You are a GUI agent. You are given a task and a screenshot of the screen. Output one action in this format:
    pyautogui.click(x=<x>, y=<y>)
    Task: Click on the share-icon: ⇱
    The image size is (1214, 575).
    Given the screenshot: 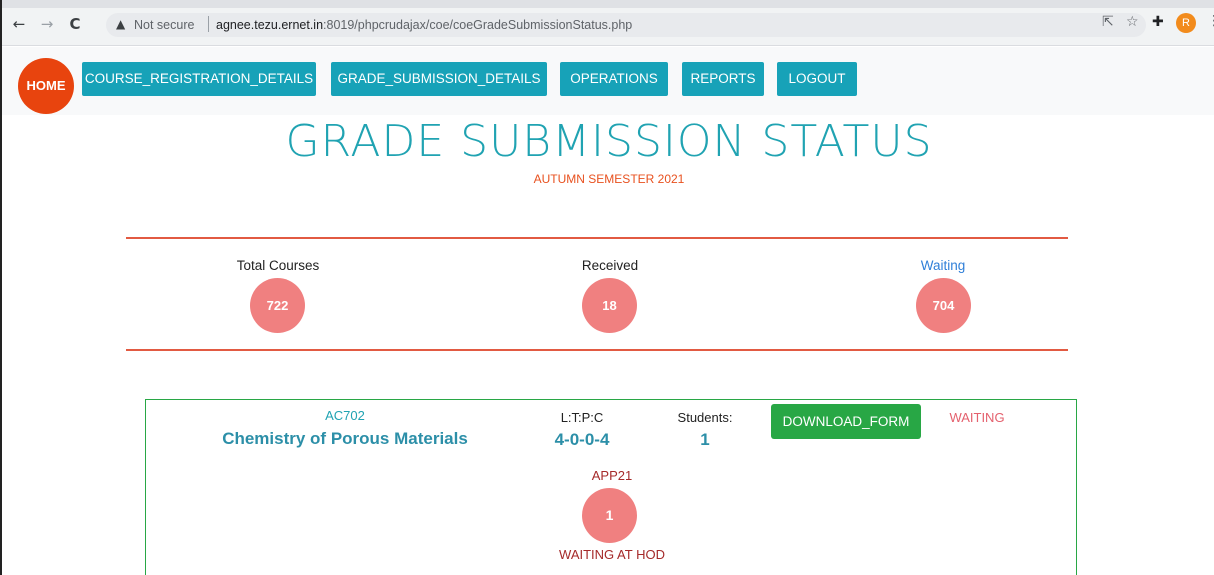 What is the action you would take?
    pyautogui.click(x=1108, y=22)
    